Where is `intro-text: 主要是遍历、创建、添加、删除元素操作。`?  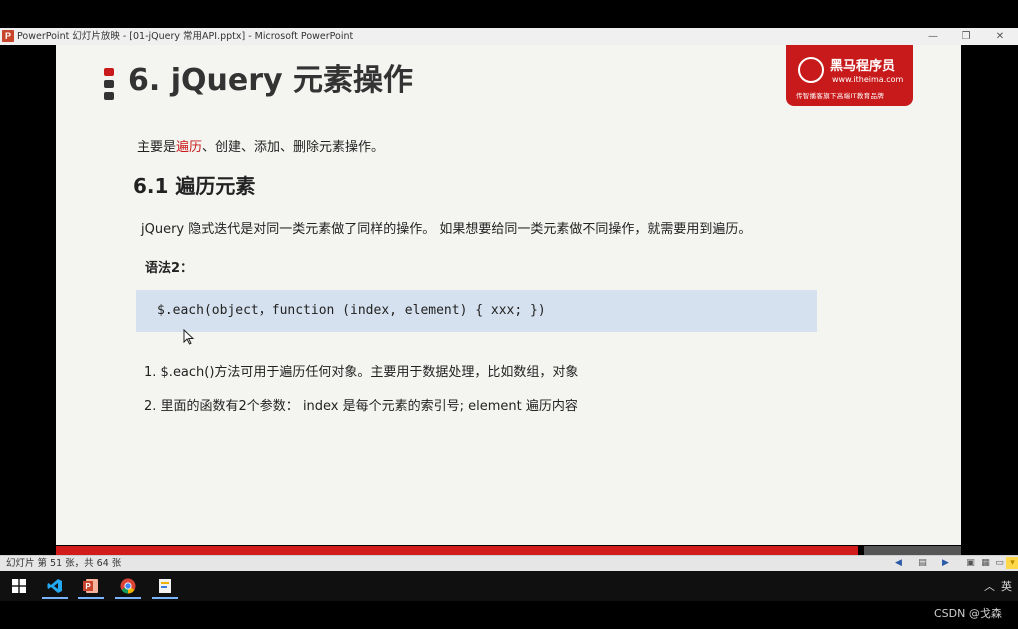 intro-text: 主要是遍历、创建、添加、删除元素操作。 is located at coordinates (260, 145).